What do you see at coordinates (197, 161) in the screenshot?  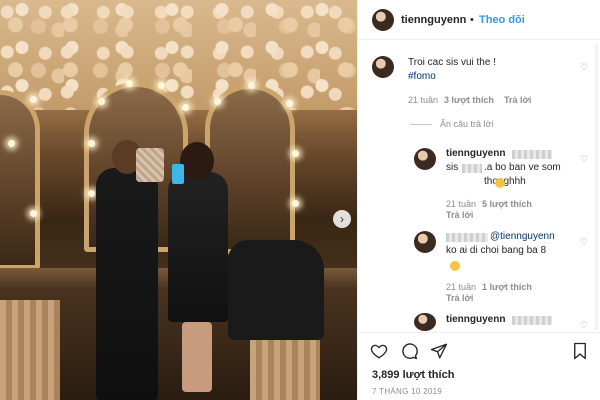 I see `person-head` at bounding box center [197, 161].